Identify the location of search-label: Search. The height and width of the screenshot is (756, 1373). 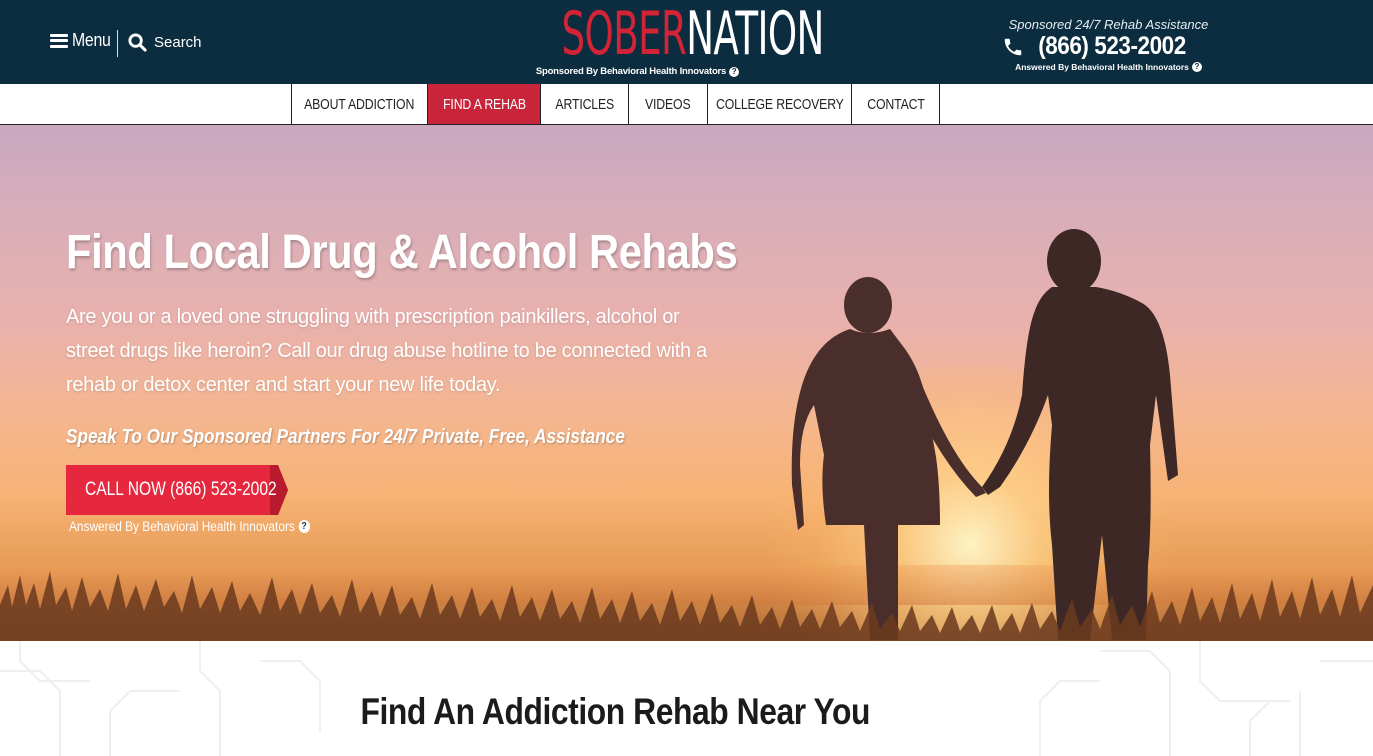
(178, 42).